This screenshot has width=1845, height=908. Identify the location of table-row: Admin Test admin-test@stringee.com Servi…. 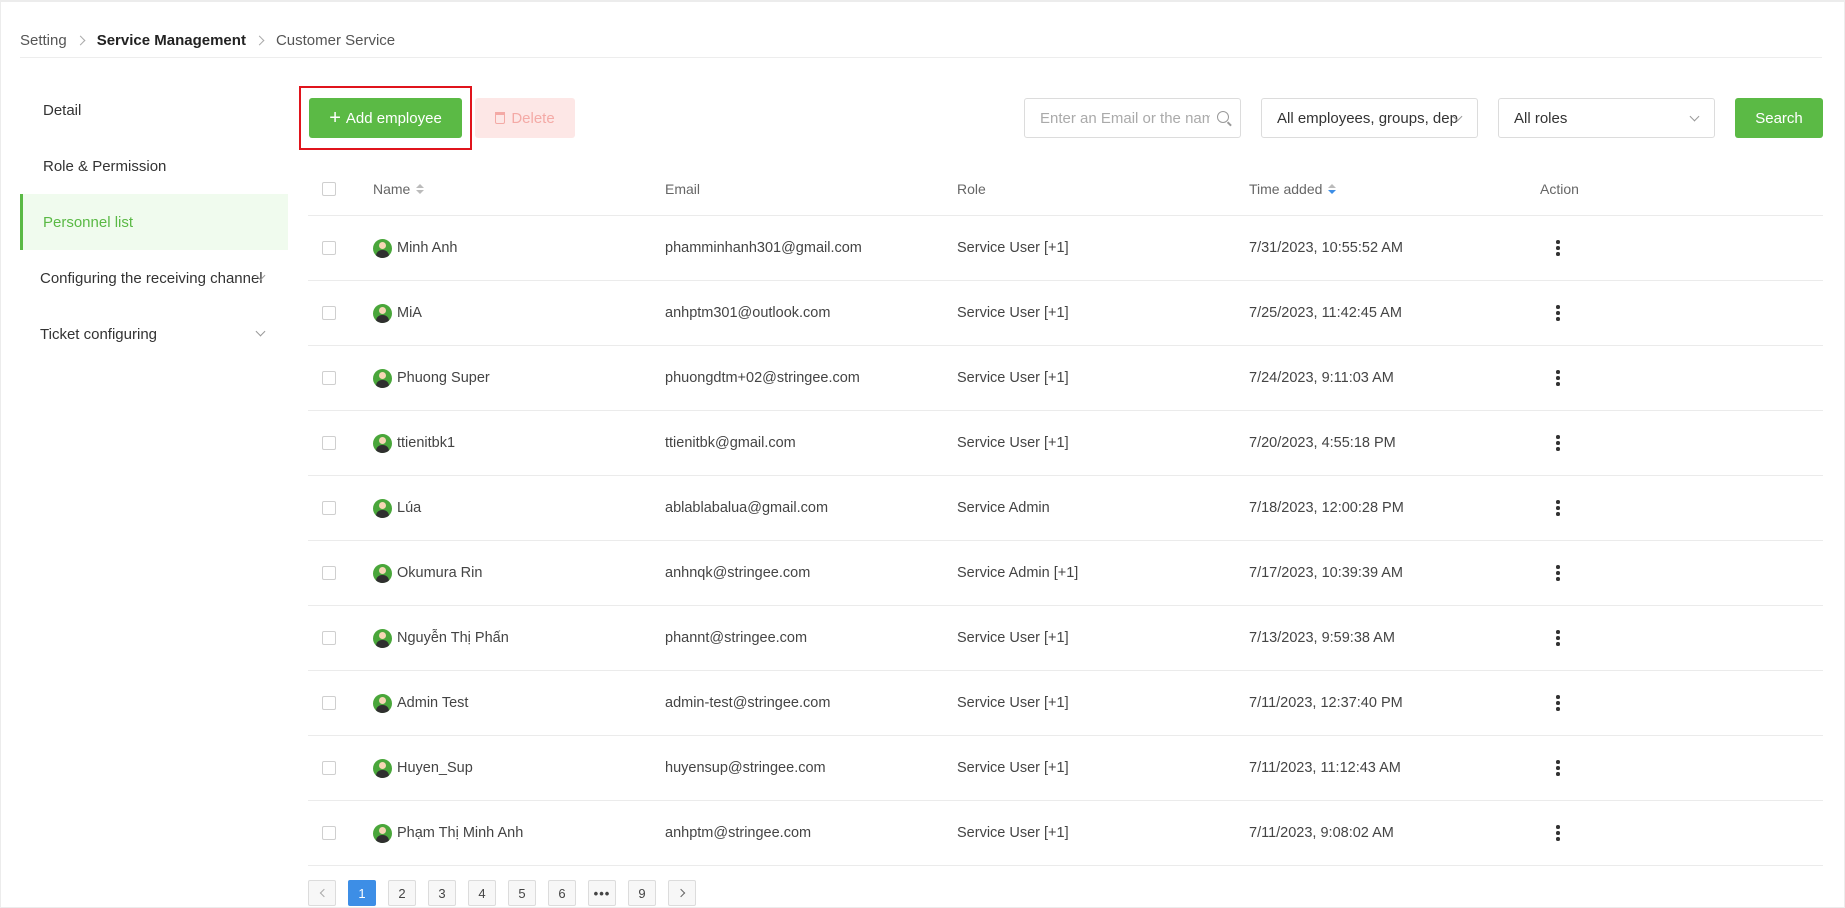
(1065, 703).